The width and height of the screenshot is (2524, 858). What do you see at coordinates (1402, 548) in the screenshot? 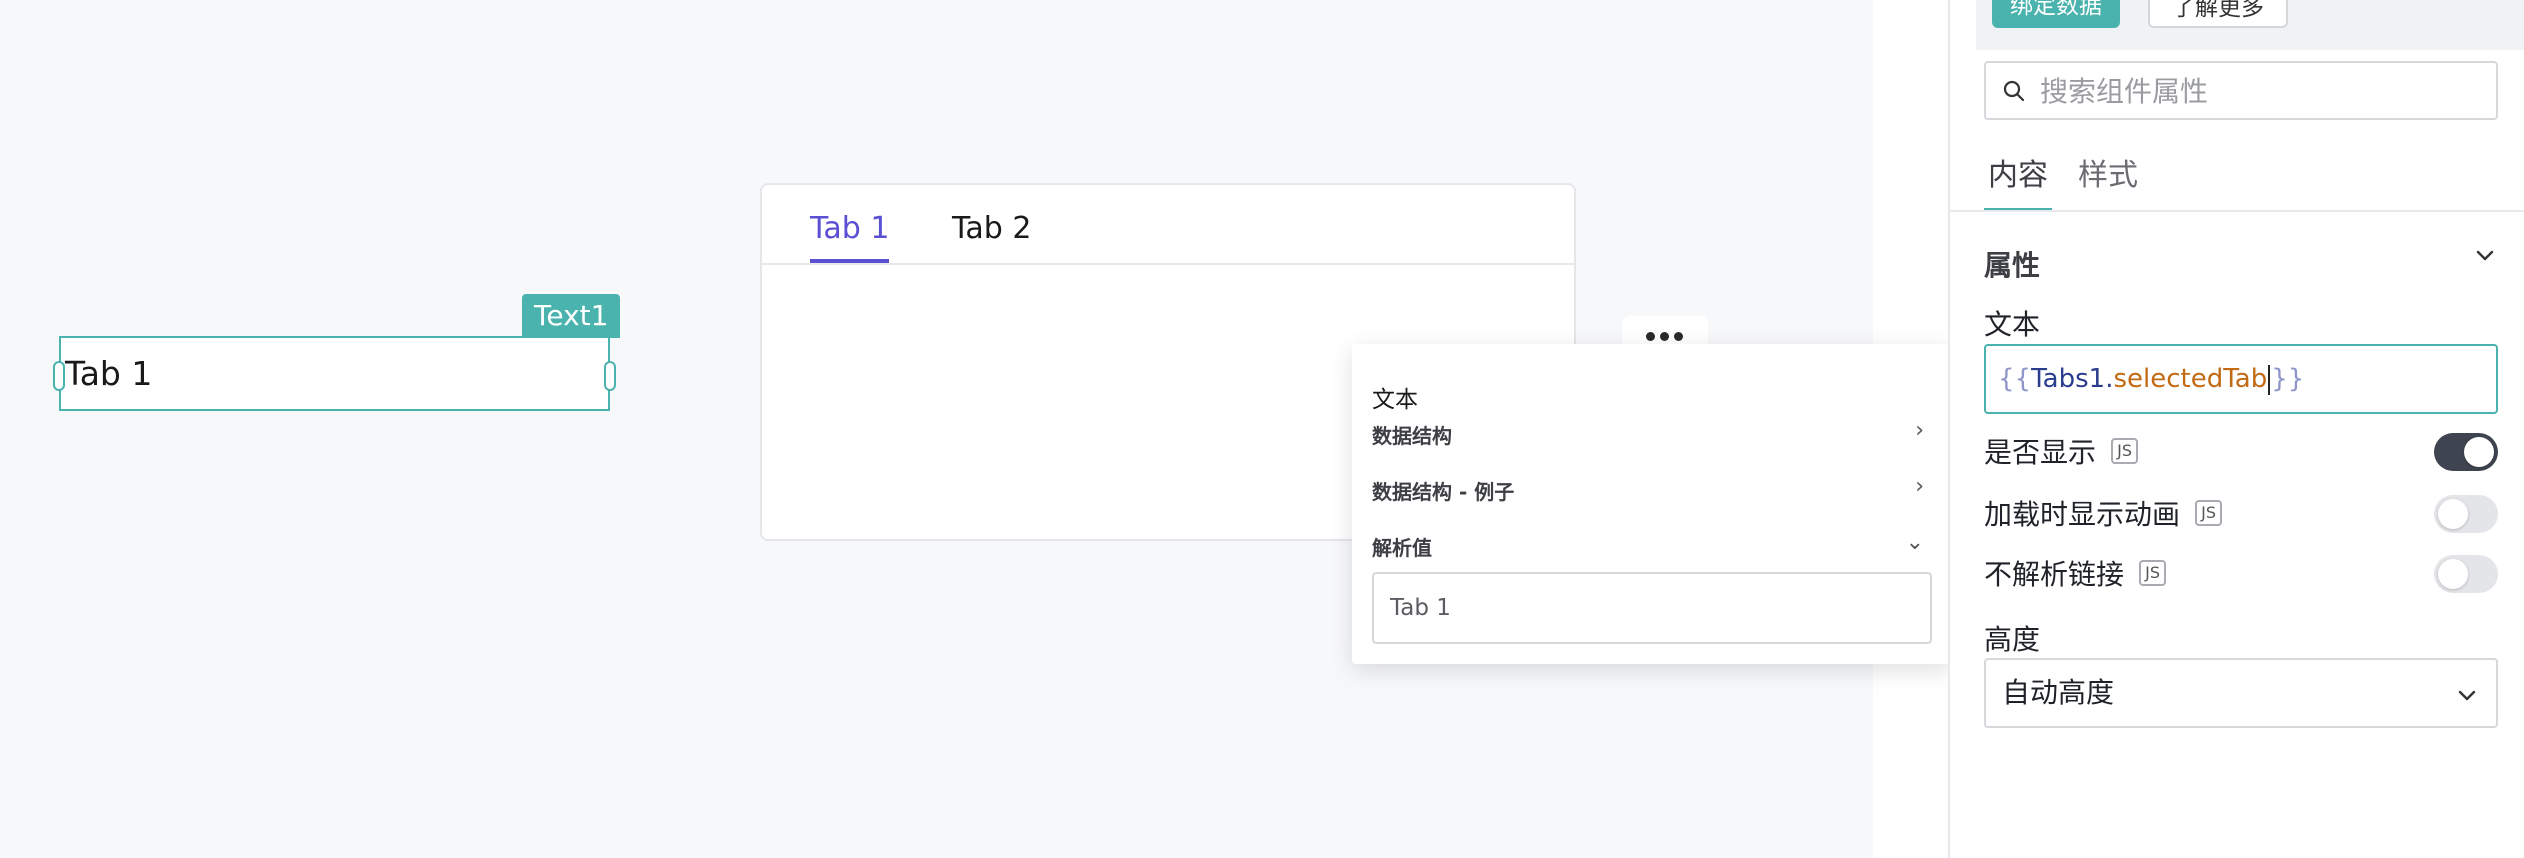
I see `evaluated-value-row-label: 解析值` at bounding box center [1402, 548].